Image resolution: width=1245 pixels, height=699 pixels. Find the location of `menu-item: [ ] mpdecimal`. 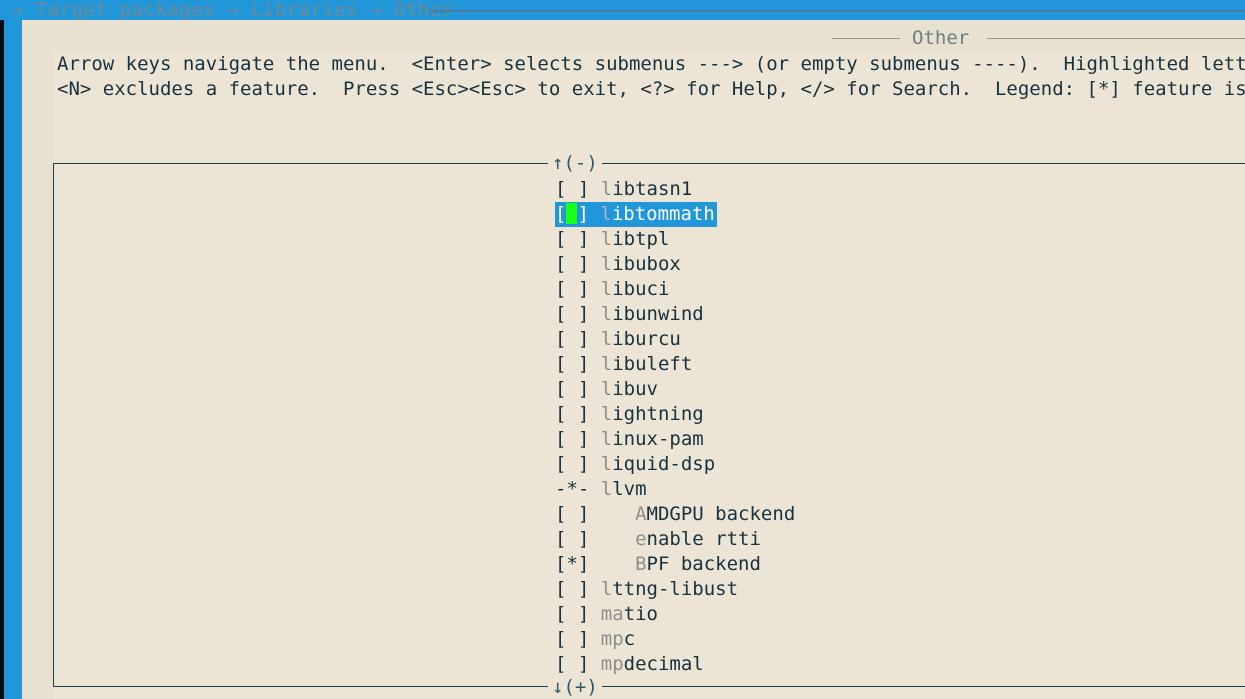

menu-item: [ ] mpdecimal is located at coordinates (630, 664).